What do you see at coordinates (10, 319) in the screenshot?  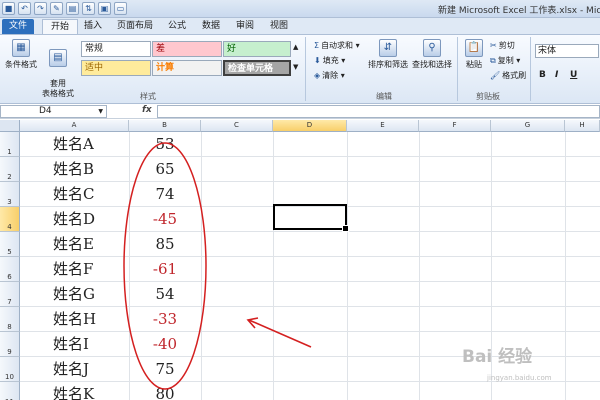 I see `row-header-8: 8` at bounding box center [10, 319].